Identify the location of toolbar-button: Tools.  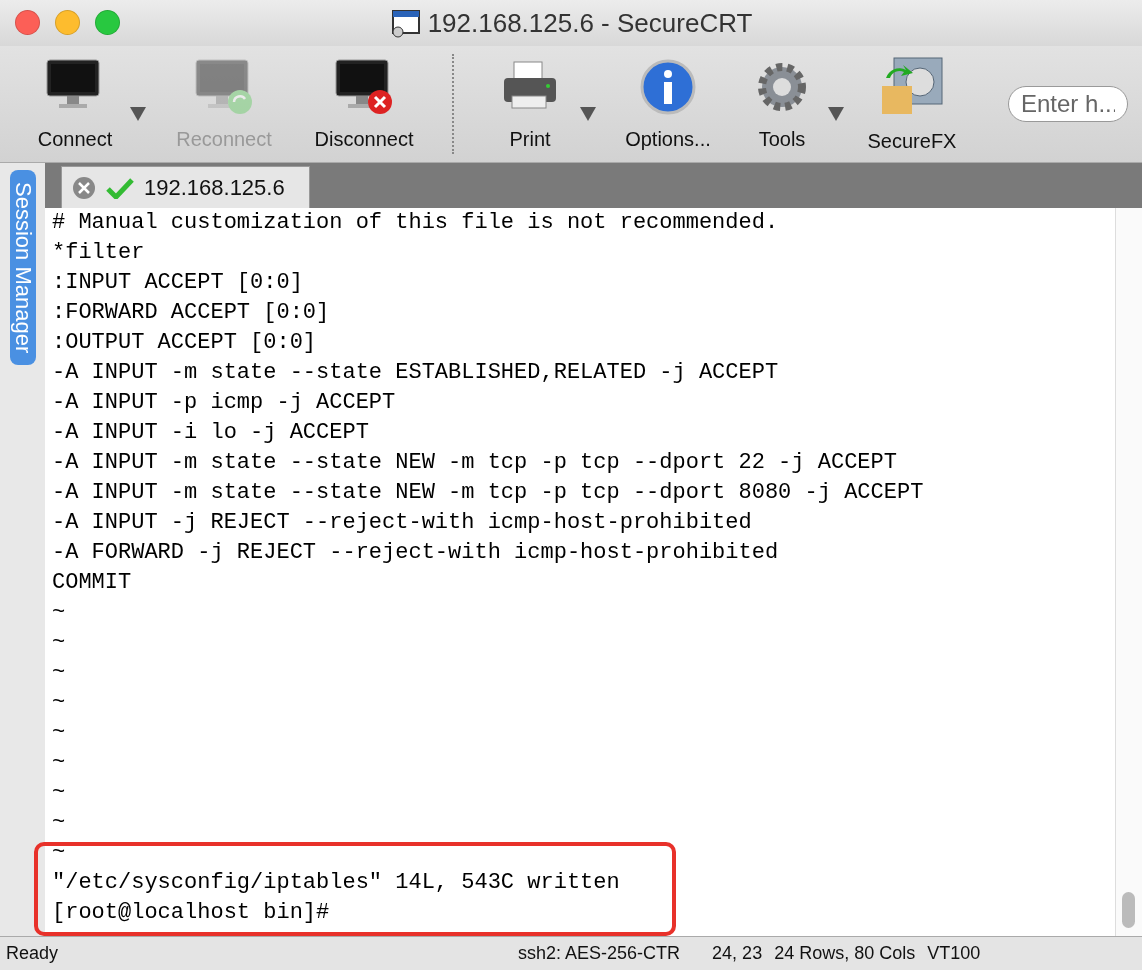
(782, 104).